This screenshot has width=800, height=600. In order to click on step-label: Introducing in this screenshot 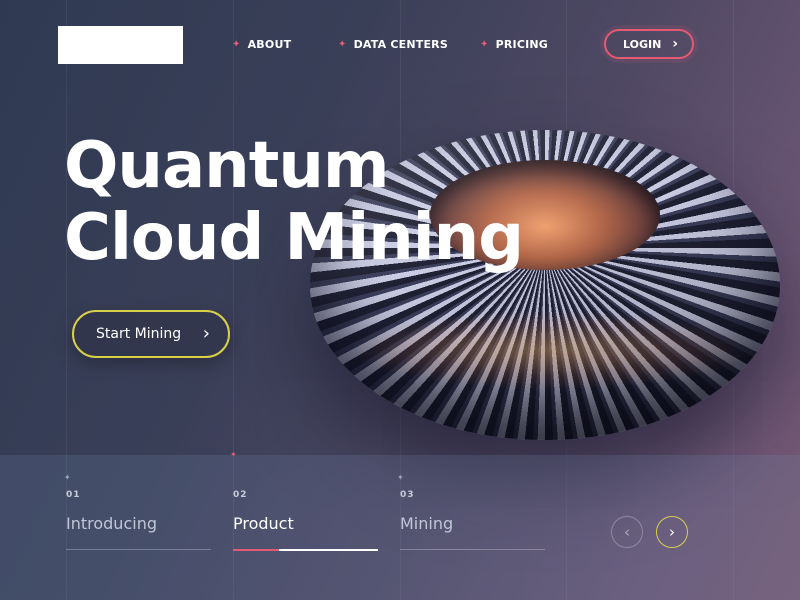, I will do `click(111, 523)`.